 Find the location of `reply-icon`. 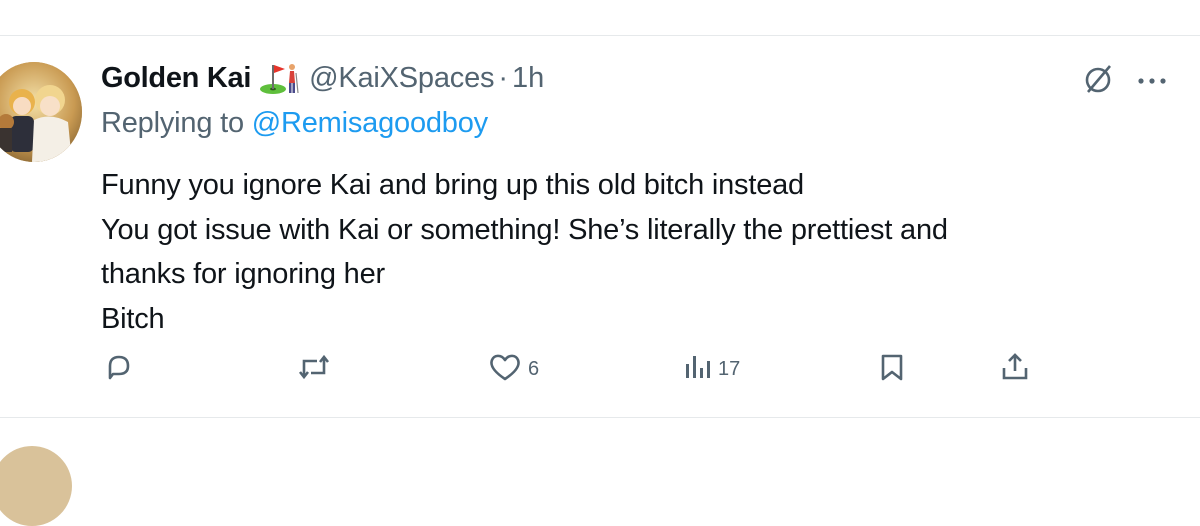

reply-icon is located at coordinates (119, 369).